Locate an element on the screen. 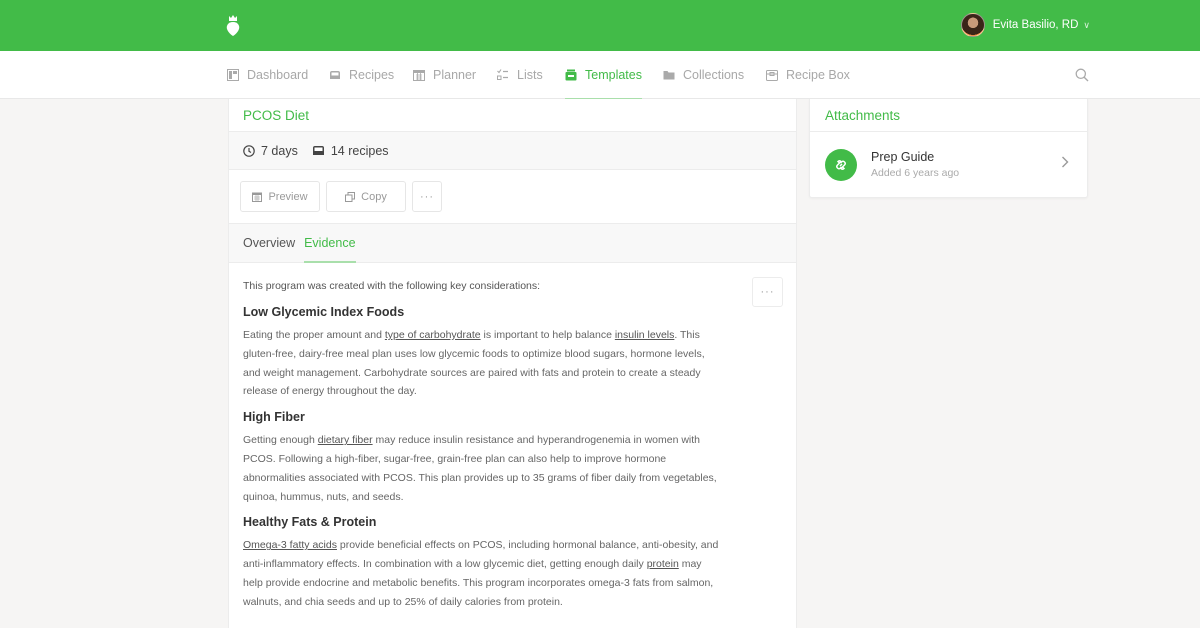 This screenshot has height=628, width=1200. plan-title: PCOS Diet is located at coordinates (512, 115).